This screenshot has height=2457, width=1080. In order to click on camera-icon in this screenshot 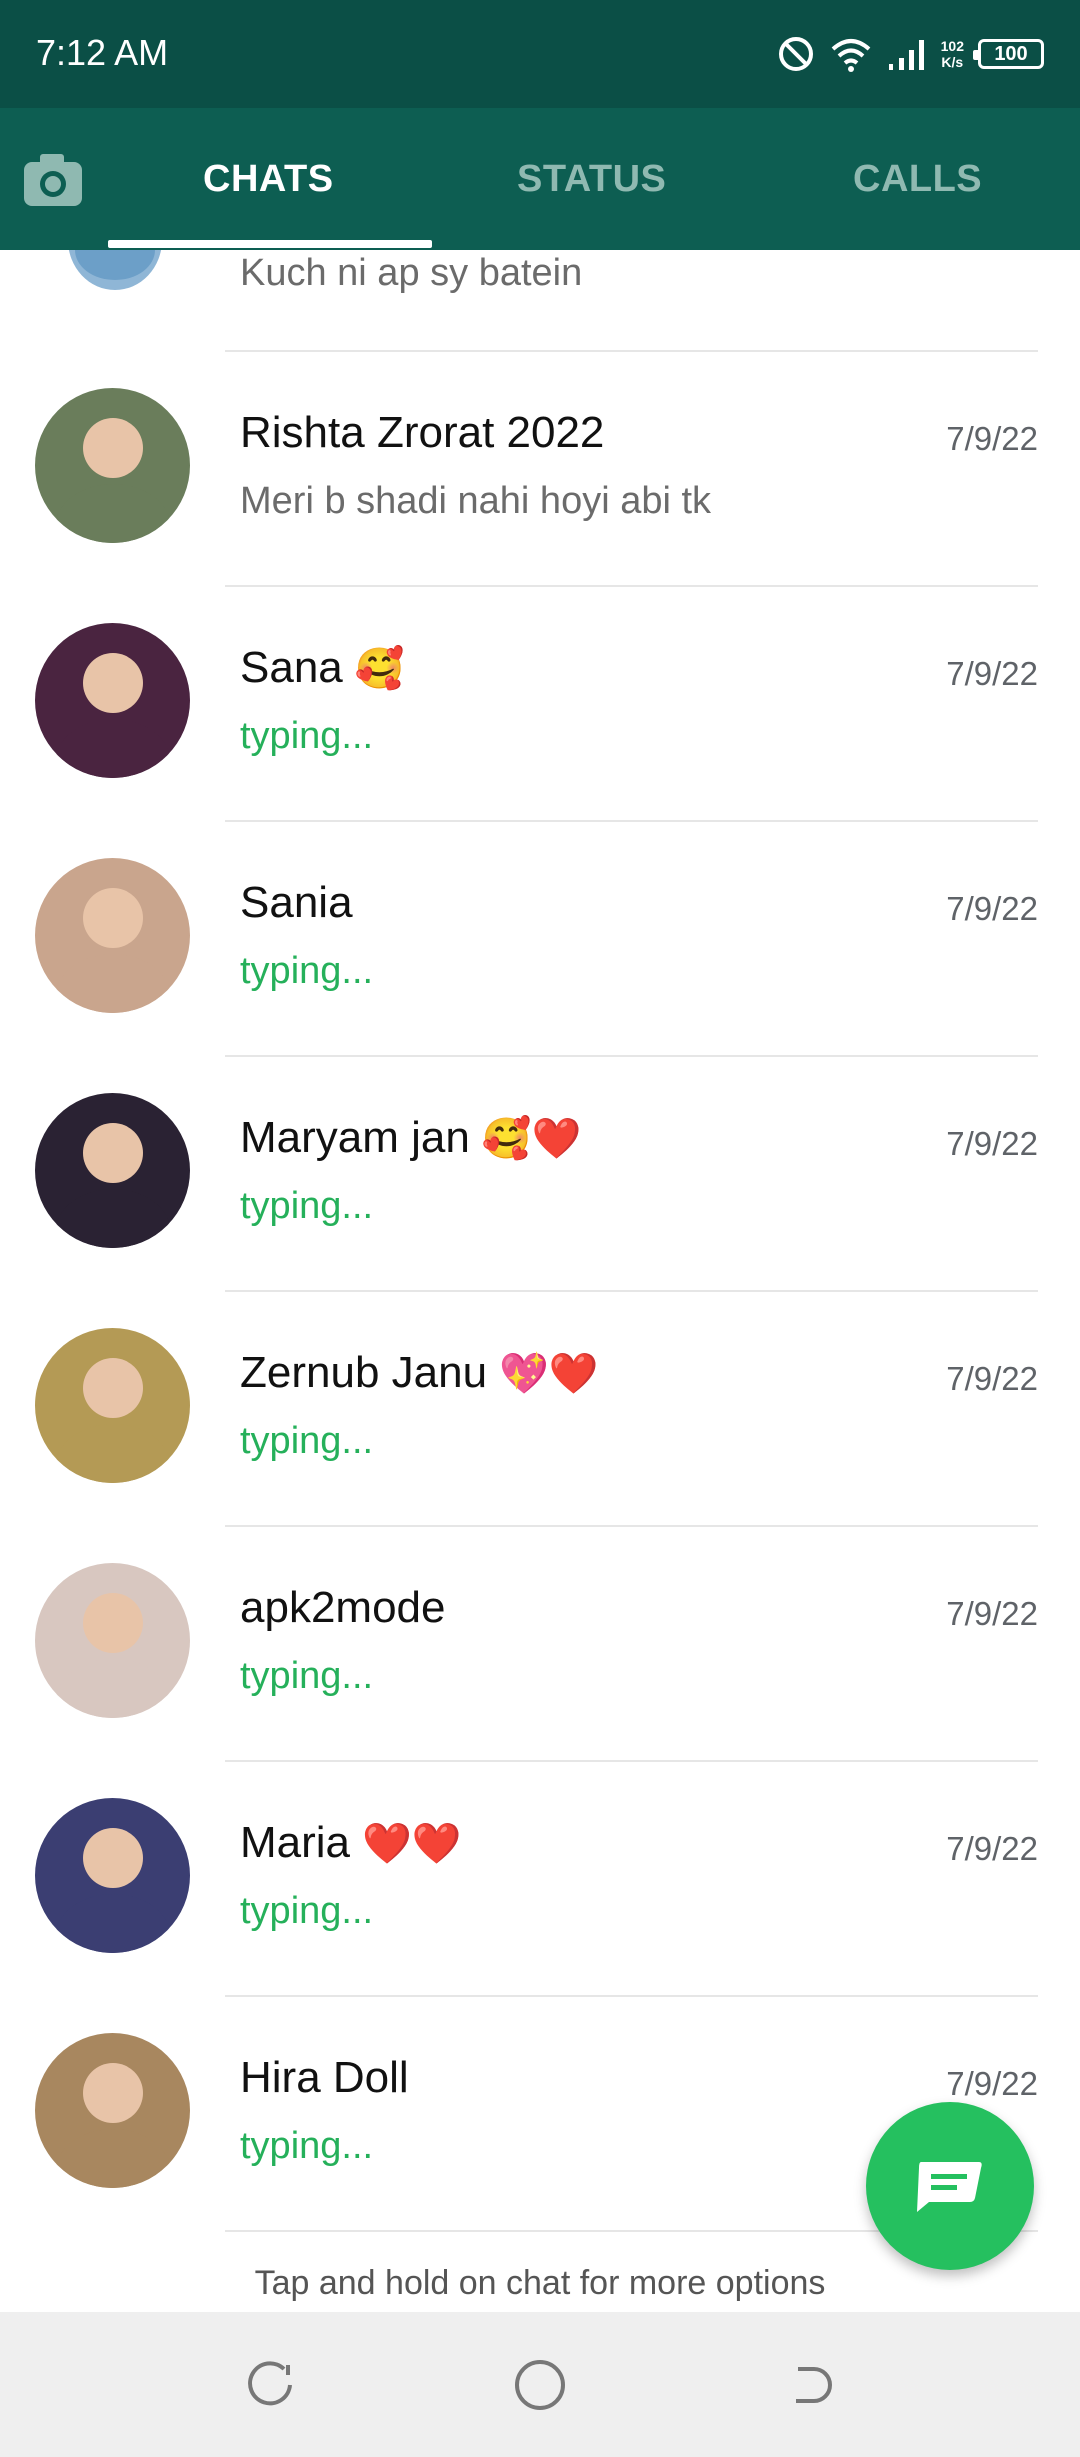, I will do `click(53, 180)`.